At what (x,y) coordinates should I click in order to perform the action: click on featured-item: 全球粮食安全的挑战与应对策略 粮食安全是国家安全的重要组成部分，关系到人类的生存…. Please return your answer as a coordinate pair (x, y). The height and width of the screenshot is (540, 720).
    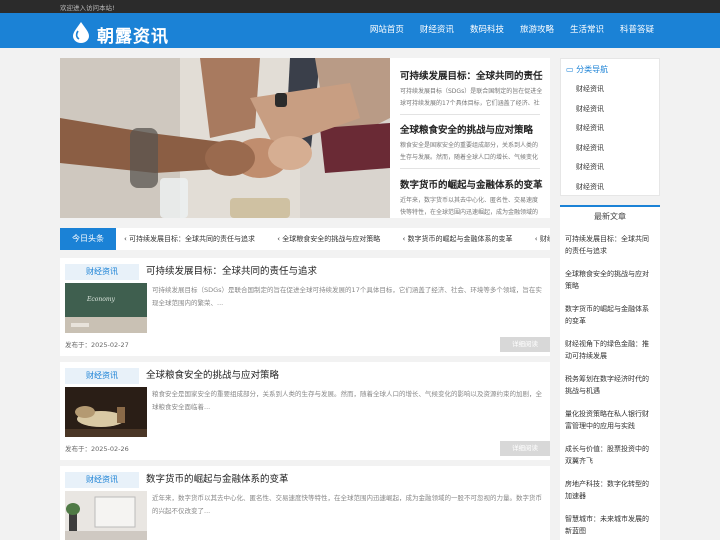
    Looking at the image, I should click on (471, 147).